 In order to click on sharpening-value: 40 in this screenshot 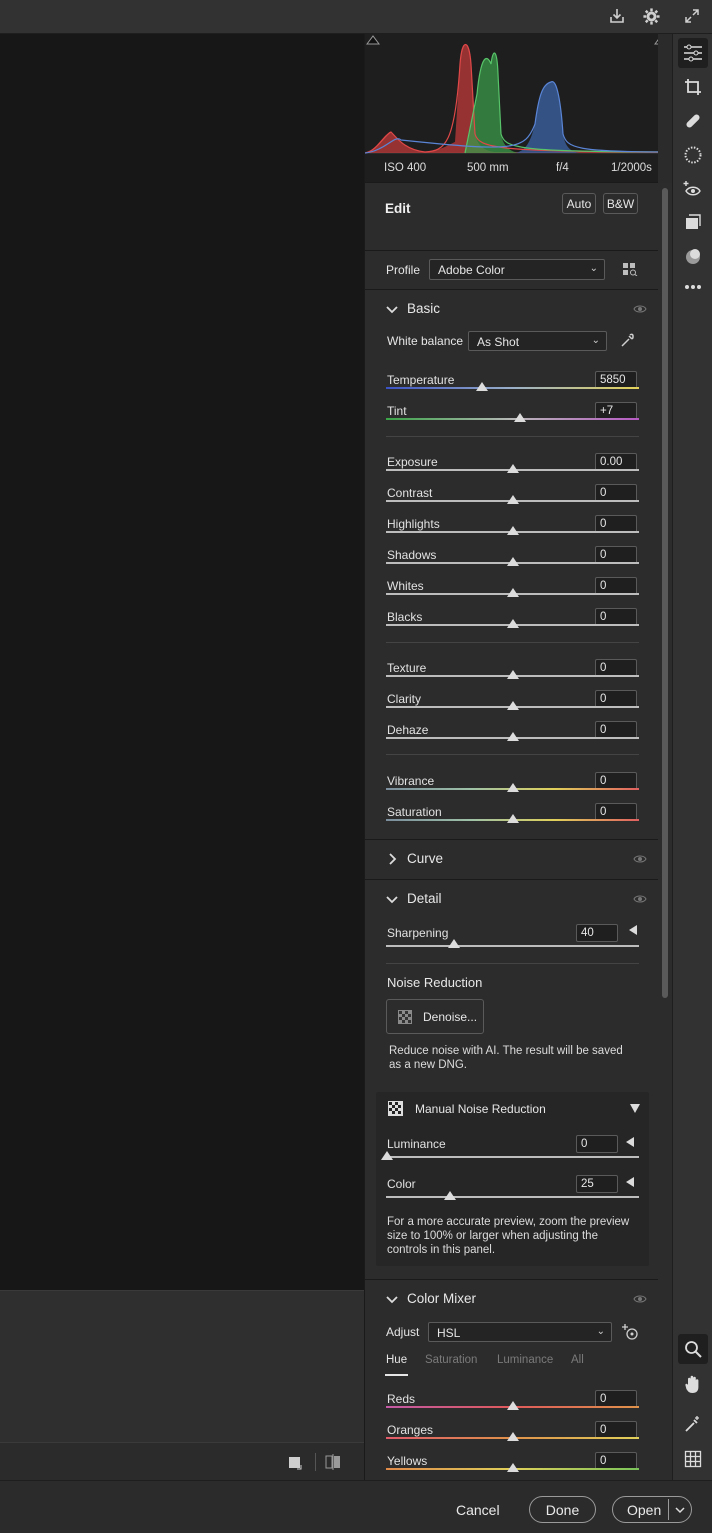, I will do `click(597, 933)`.